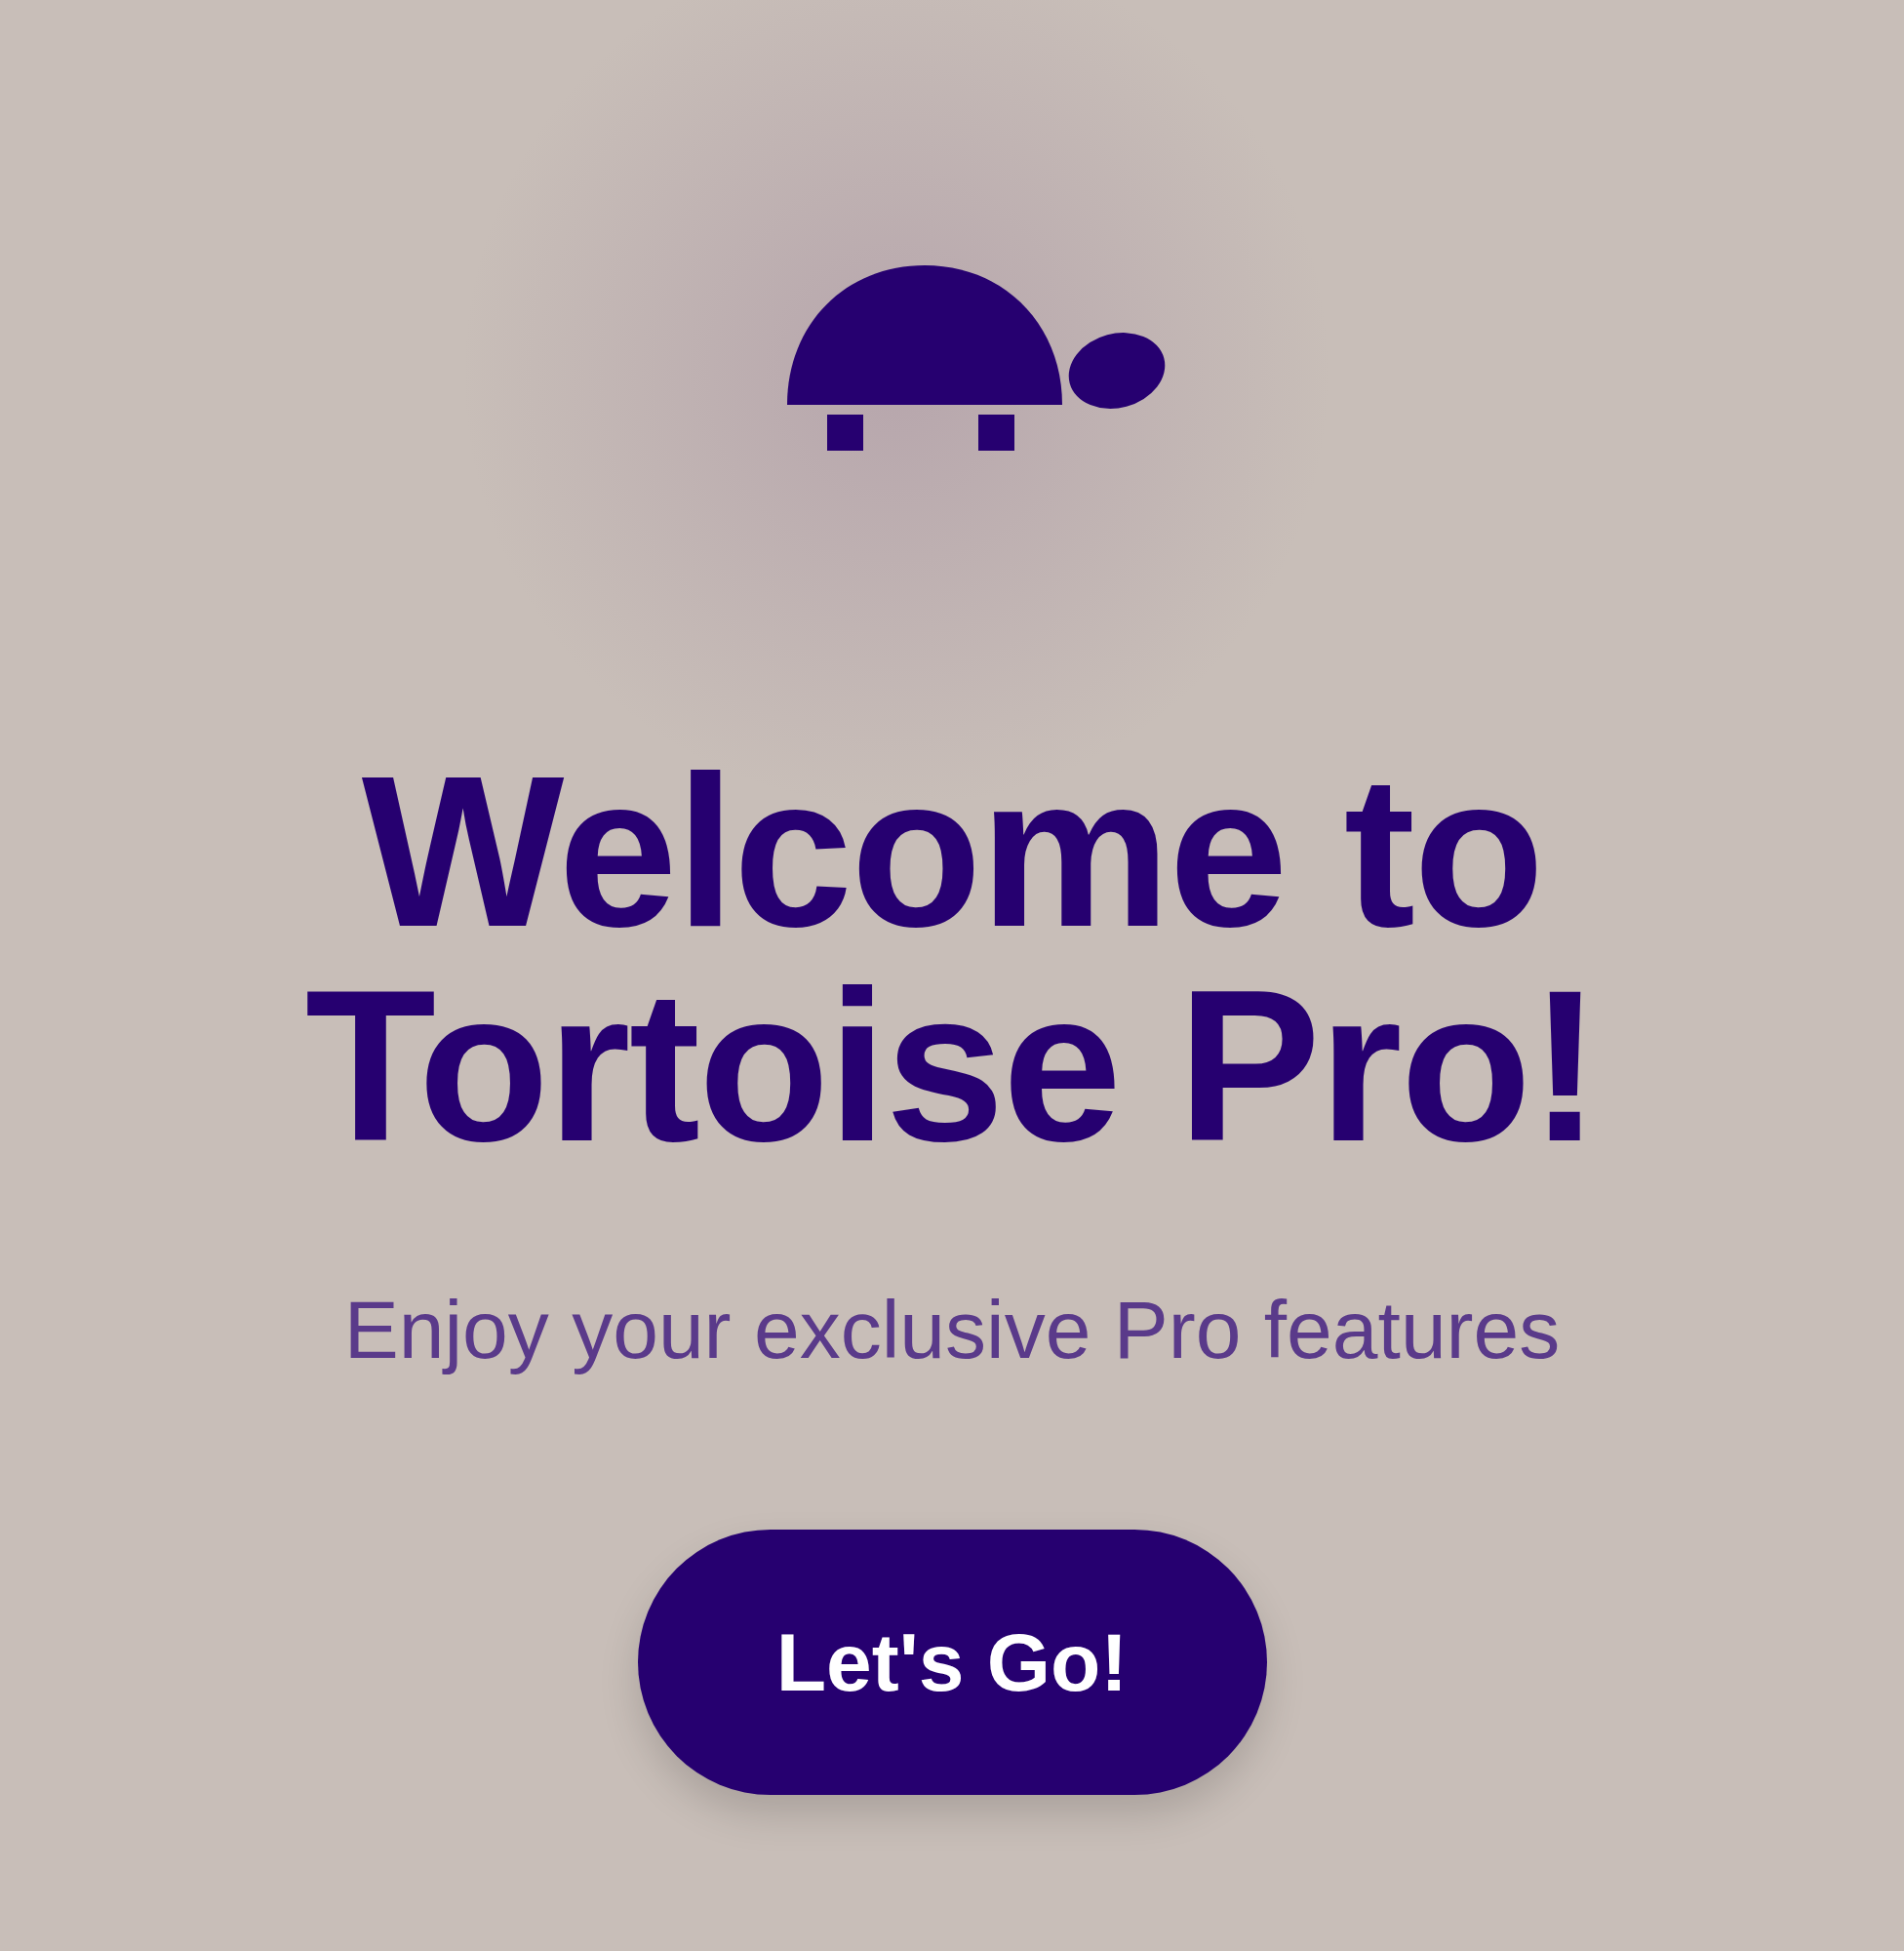  I want to click on lets-go-button: Let's Go!, so click(952, 1662).